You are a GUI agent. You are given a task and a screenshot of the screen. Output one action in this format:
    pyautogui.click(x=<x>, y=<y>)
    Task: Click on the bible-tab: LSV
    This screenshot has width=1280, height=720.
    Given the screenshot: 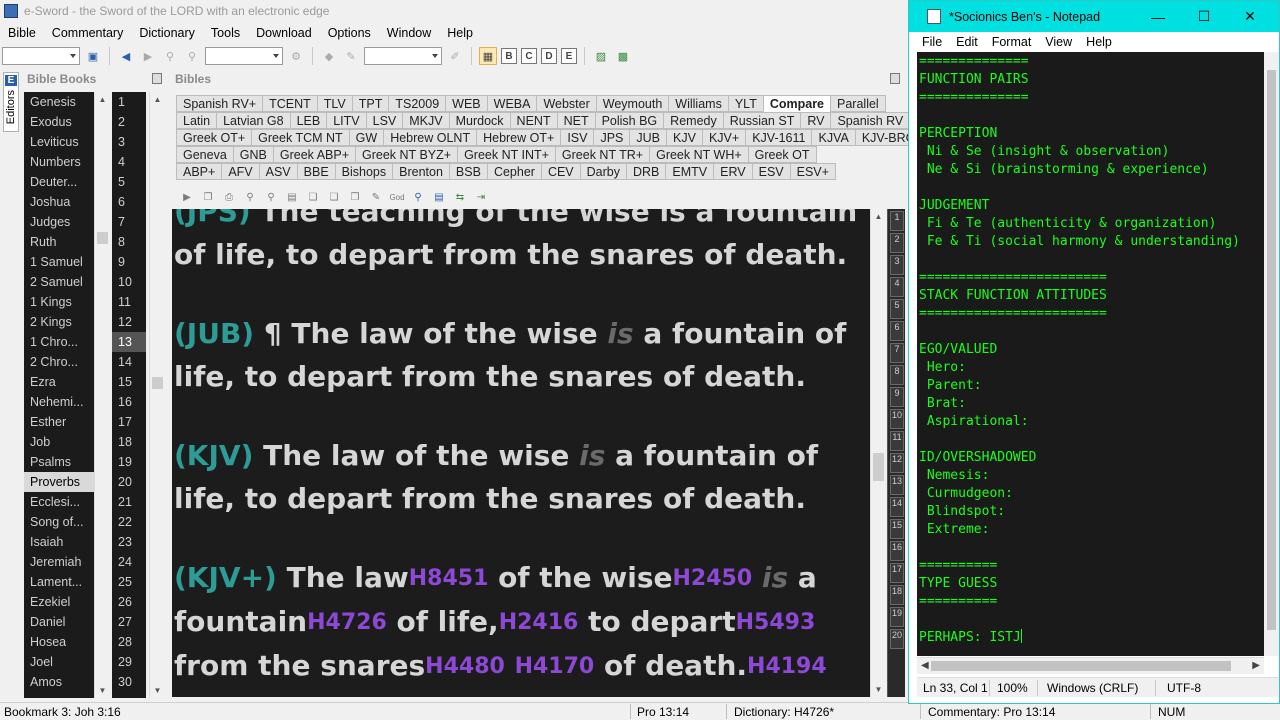 What is the action you would take?
    pyautogui.click(x=384, y=120)
    